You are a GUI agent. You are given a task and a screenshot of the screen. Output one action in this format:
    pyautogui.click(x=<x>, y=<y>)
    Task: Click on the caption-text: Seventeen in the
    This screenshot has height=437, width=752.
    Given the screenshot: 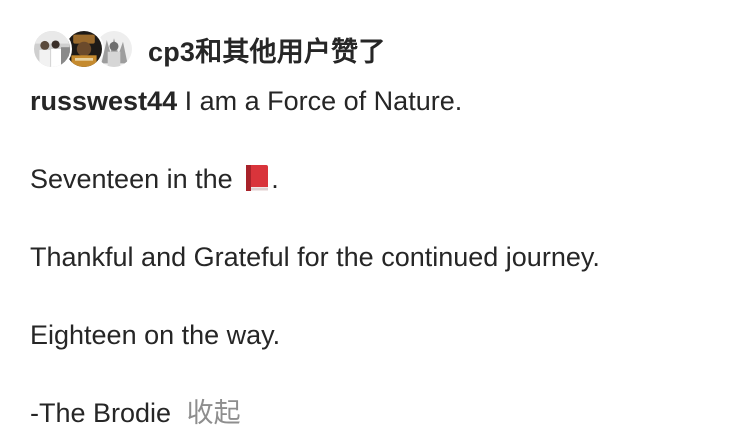 What is the action you would take?
    pyautogui.click(x=131, y=179)
    